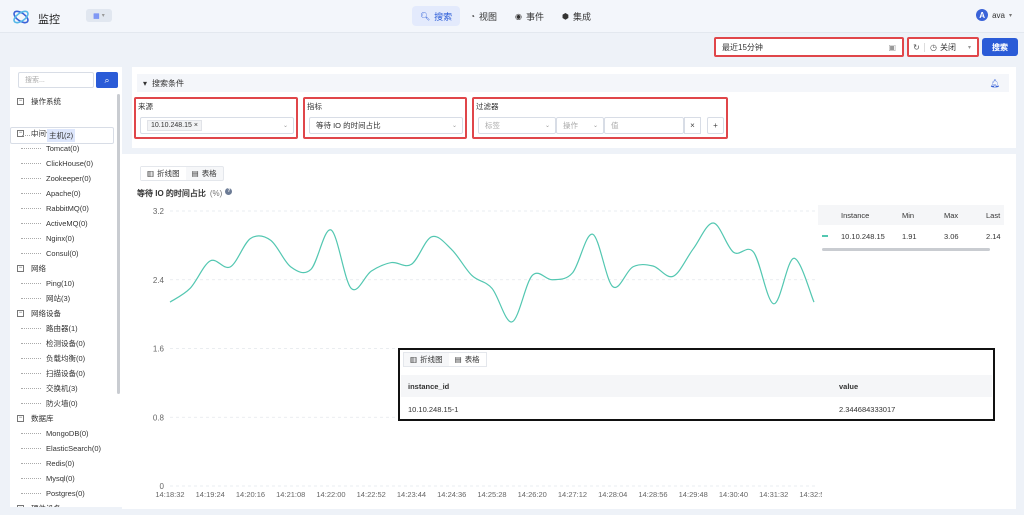 The image size is (1024, 515). What do you see at coordinates (46, 313) in the screenshot?
I see `tree-label: 网络设备` at bounding box center [46, 313].